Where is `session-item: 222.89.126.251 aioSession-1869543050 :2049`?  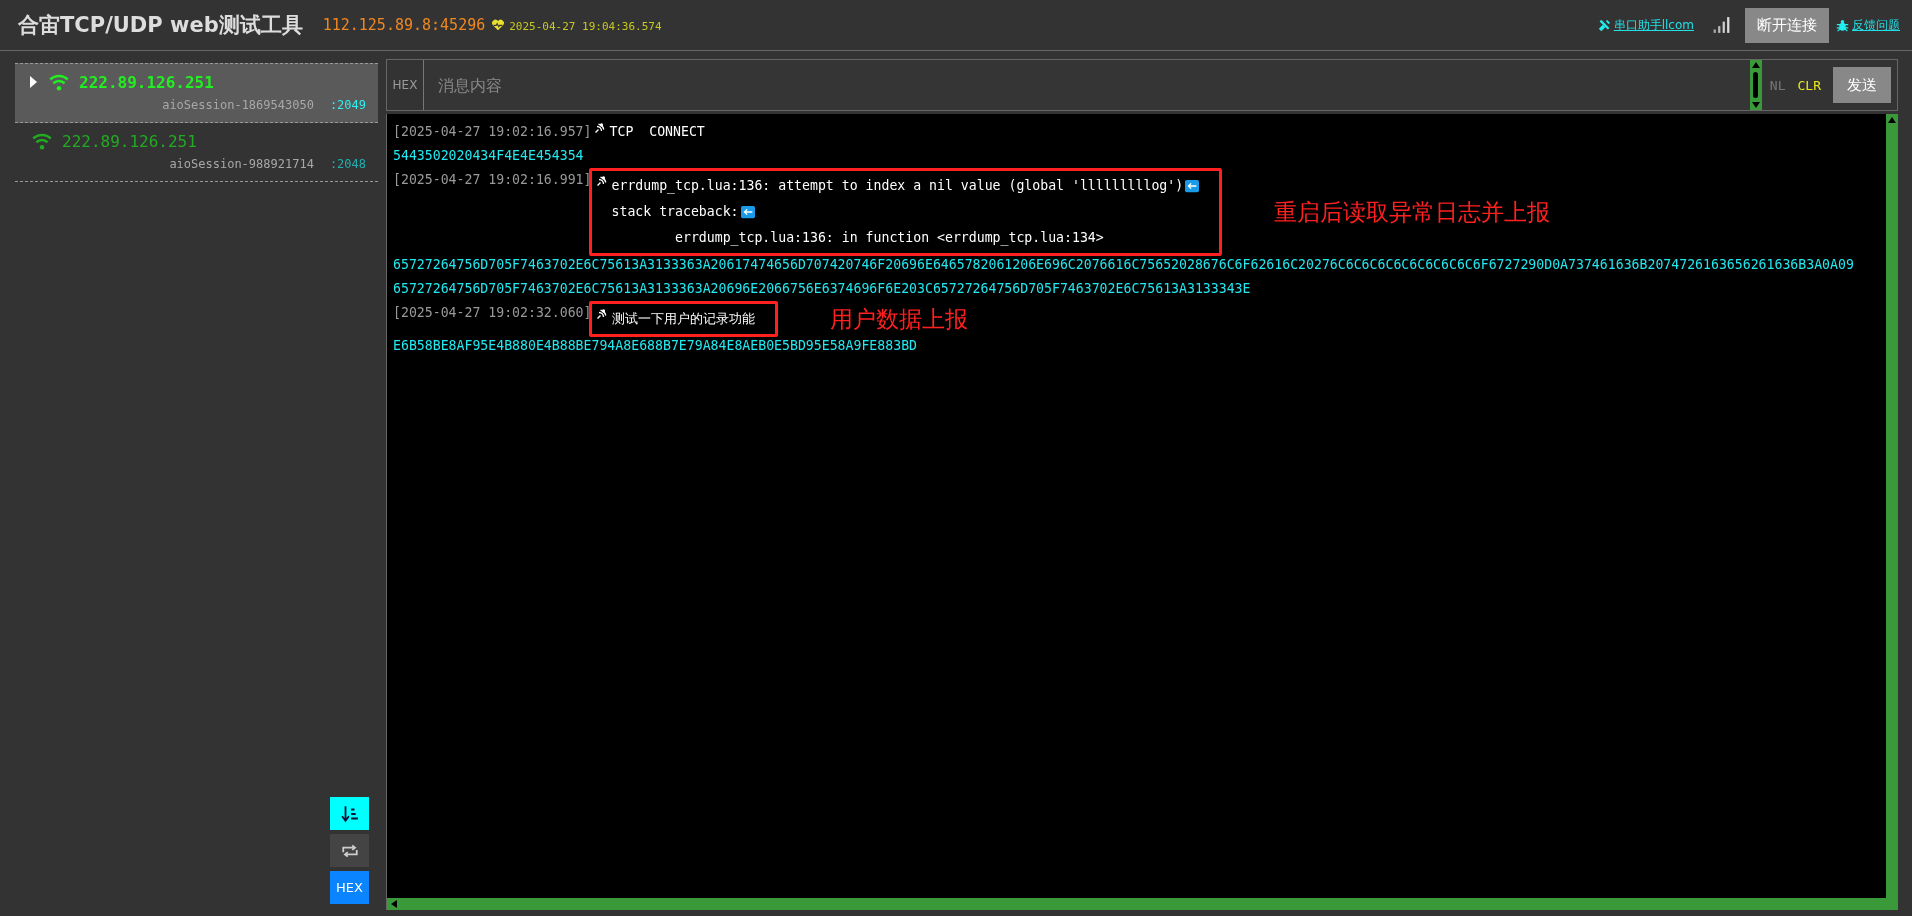 session-item: 222.89.126.251 aioSession-1869543050 :2049 is located at coordinates (196, 93).